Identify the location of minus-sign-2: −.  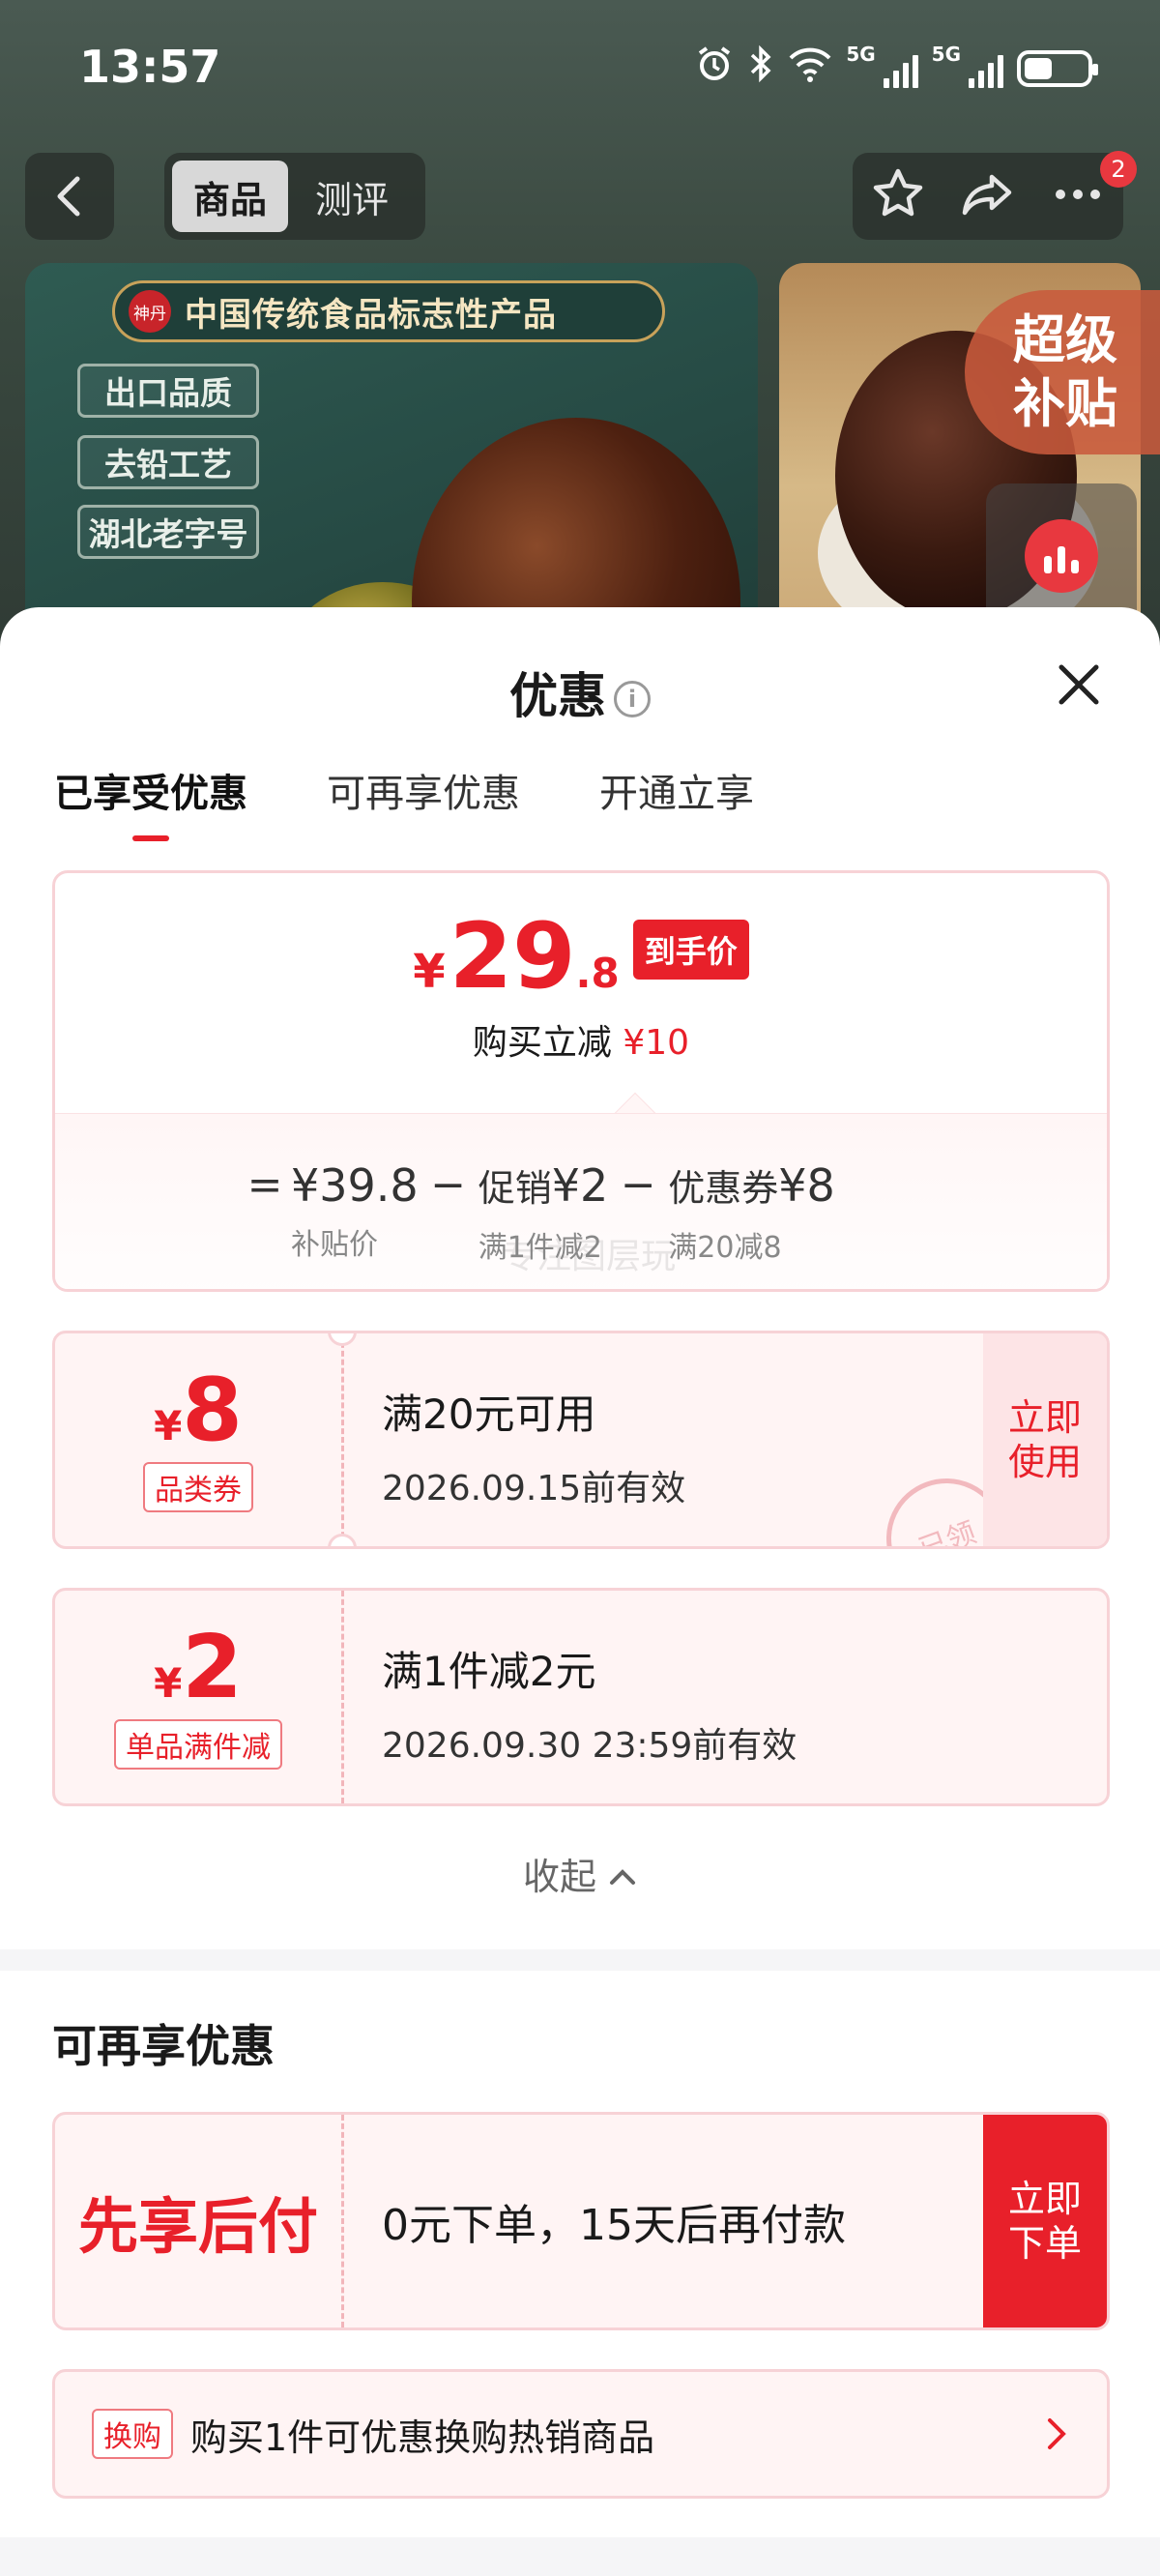
(638, 1185).